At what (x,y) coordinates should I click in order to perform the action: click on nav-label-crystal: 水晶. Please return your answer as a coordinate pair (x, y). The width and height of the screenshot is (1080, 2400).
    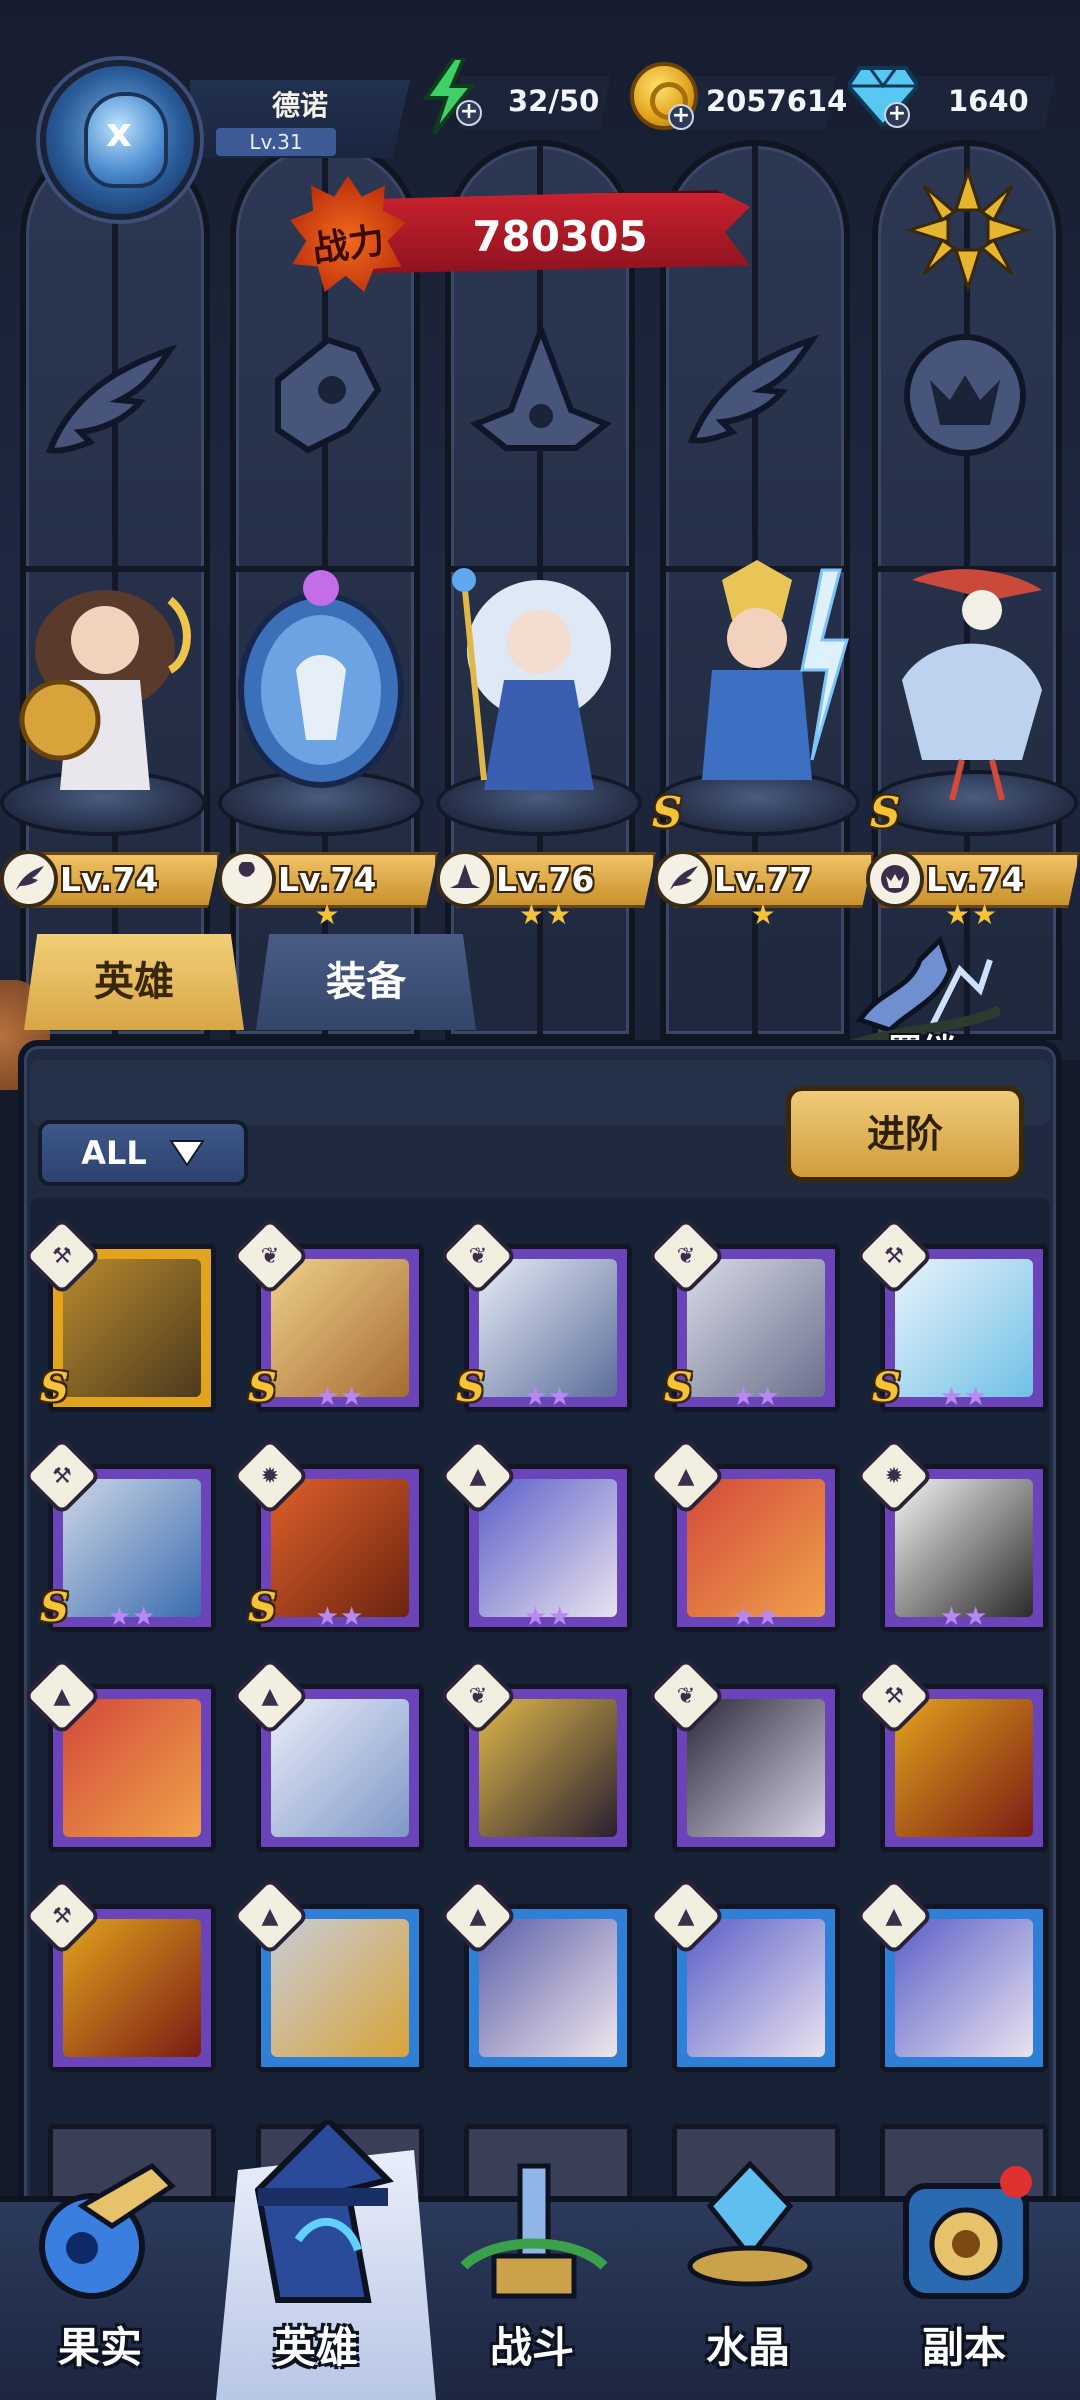
    Looking at the image, I should click on (747, 2347).